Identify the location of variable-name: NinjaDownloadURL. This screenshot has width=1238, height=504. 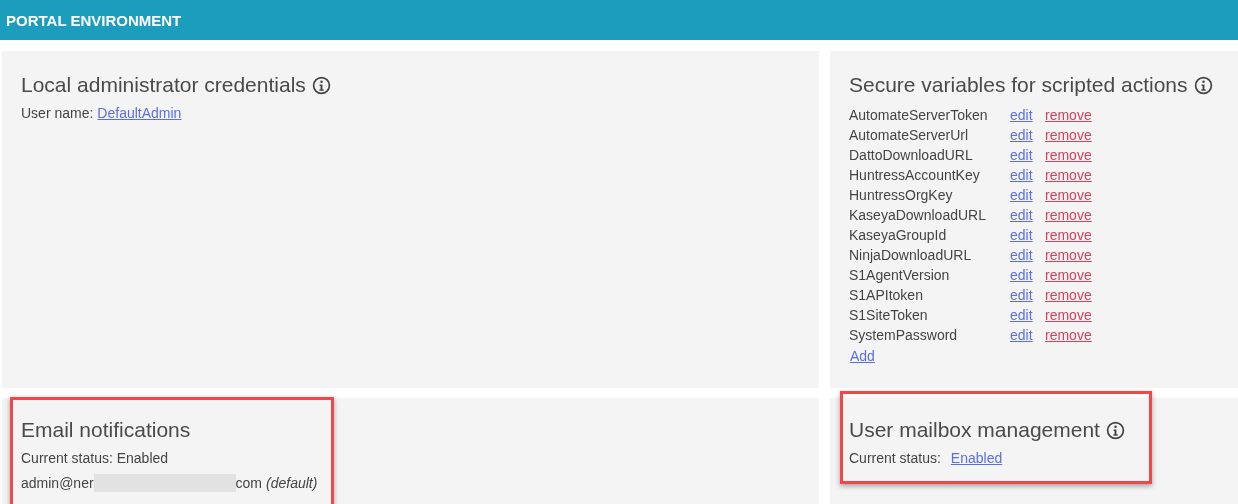
(911, 255).